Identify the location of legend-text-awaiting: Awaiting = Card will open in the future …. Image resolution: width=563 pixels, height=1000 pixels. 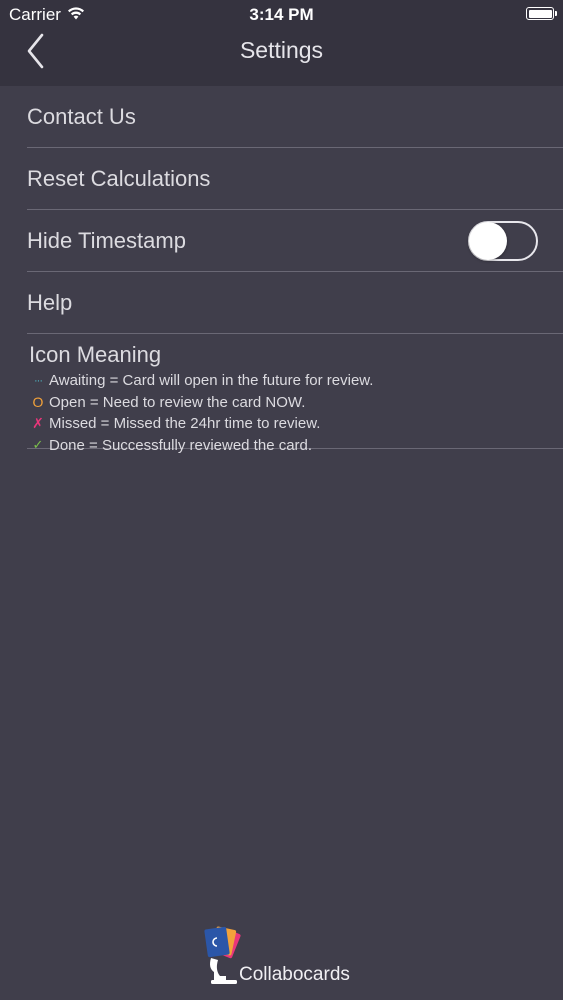
(211, 381).